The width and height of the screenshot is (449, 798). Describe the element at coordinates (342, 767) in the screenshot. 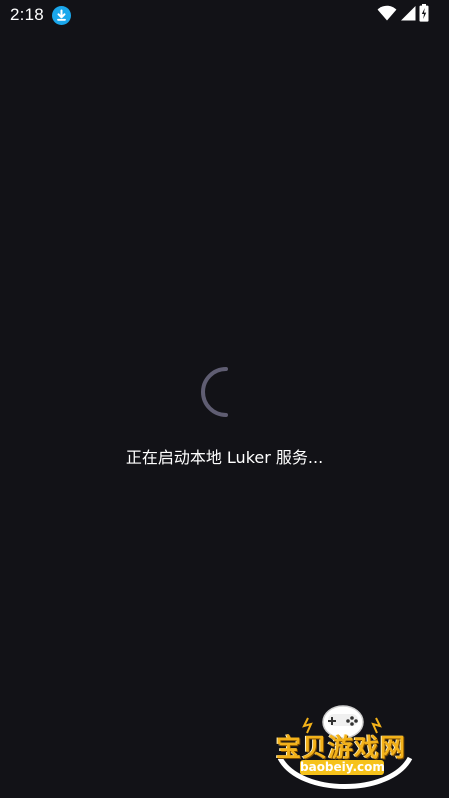

I see `watermark-url: baobeiy.com` at that location.